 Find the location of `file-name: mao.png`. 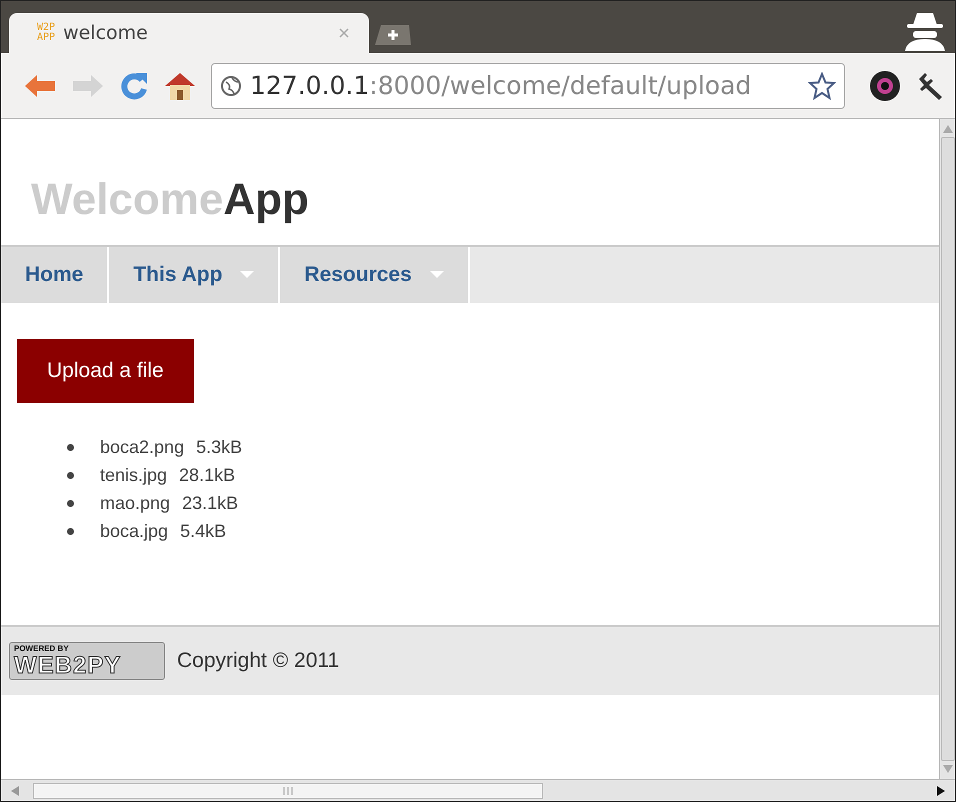

file-name: mao.png is located at coordinates (135, 503).